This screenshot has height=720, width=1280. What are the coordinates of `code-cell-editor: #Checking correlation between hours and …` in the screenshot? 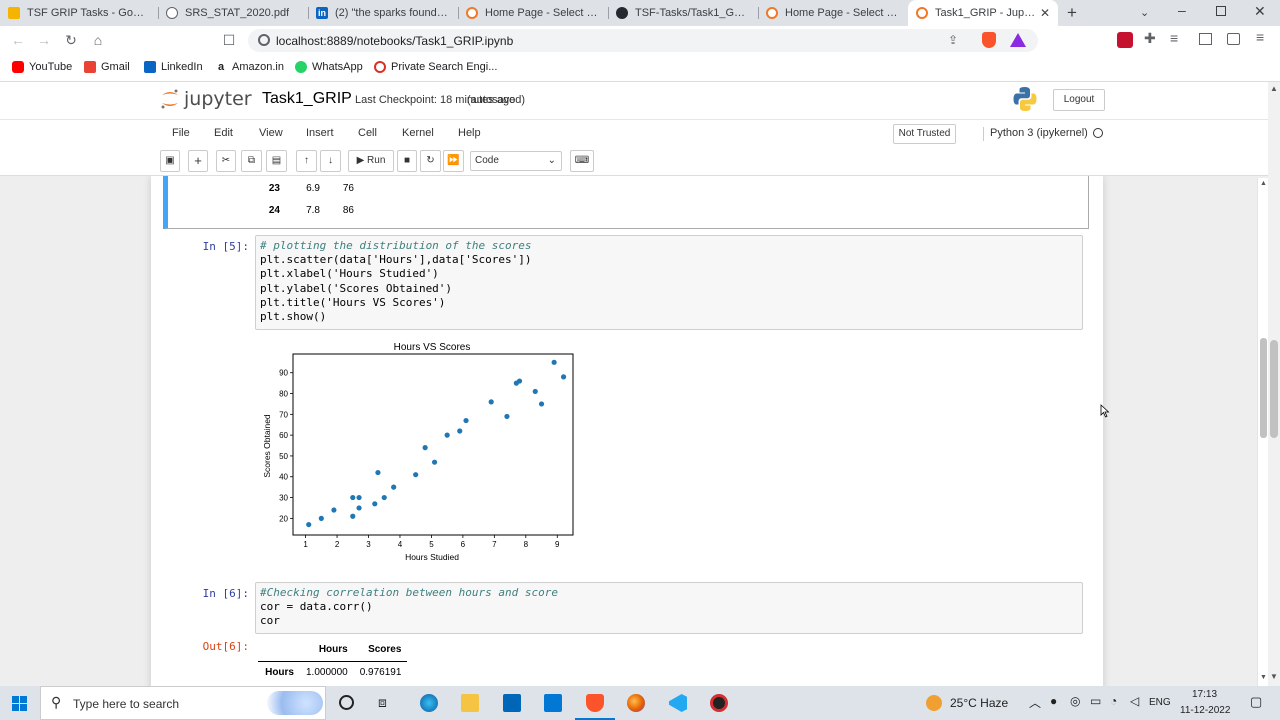 It's located at (669, 608).